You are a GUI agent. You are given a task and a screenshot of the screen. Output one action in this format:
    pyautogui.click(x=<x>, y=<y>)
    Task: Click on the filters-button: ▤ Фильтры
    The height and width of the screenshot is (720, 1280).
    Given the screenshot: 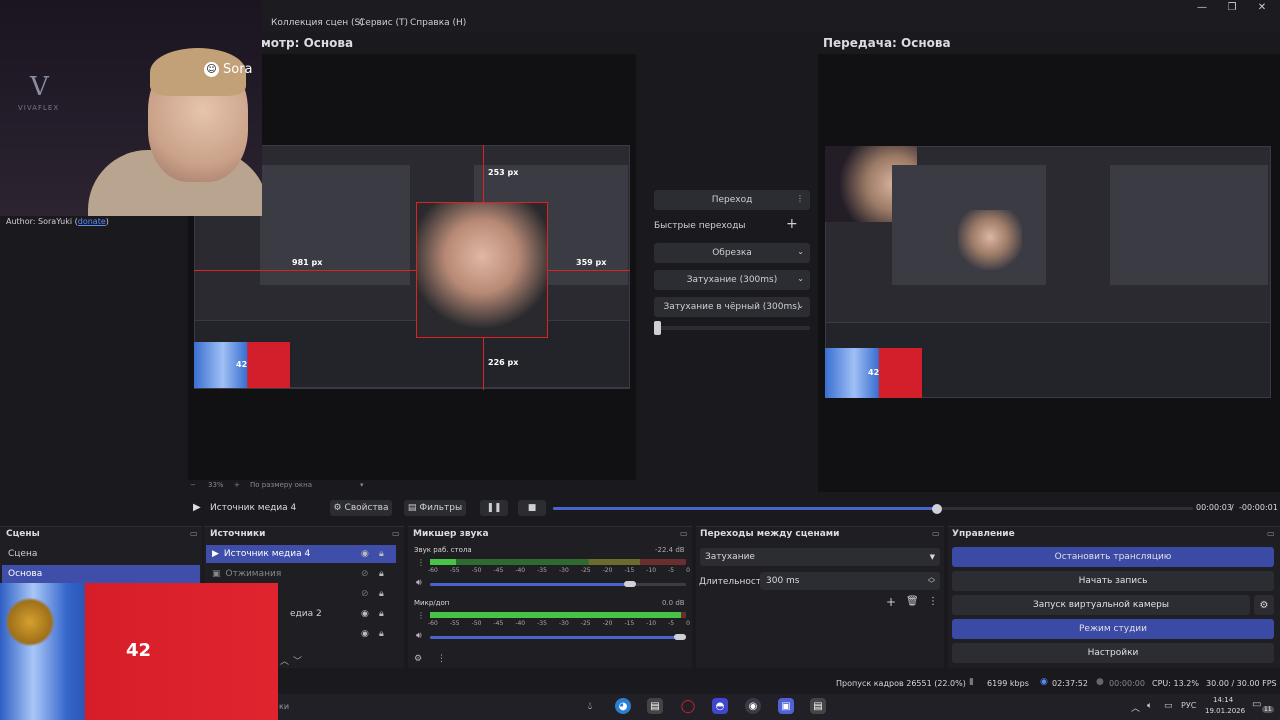 What is the action you would take?
    pyautogui.click(x=435, y=508)
    